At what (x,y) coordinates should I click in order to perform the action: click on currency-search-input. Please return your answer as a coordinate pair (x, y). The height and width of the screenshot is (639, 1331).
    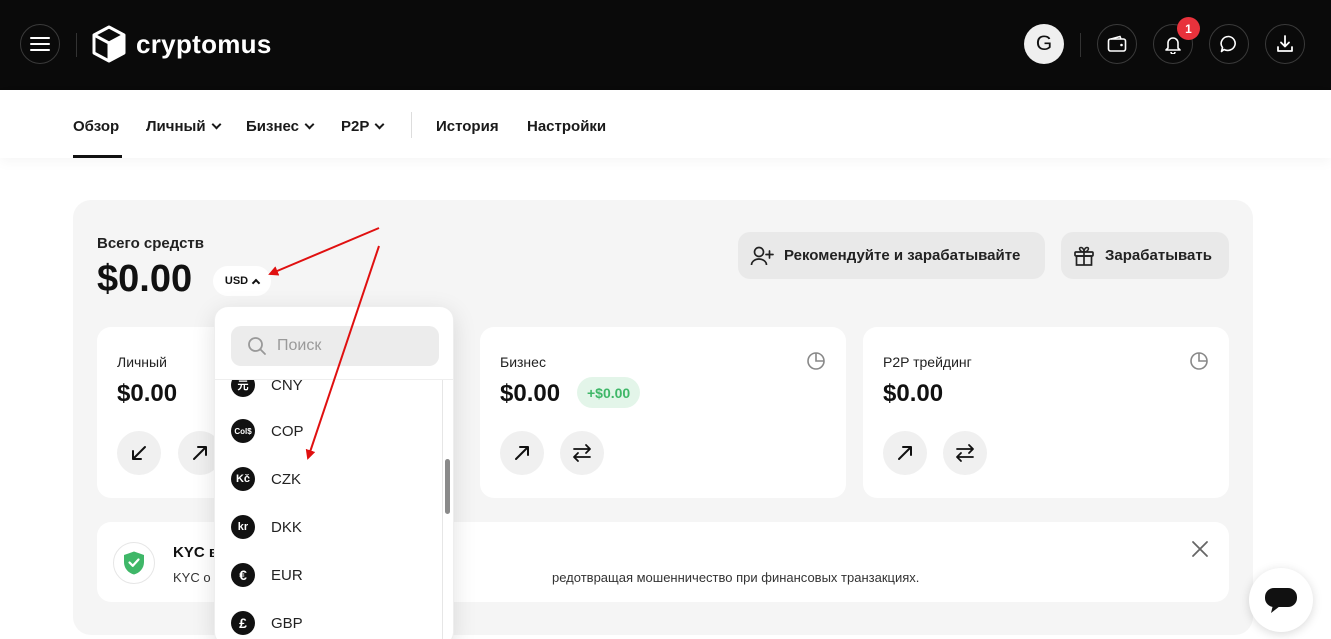
    Looking at the image, I should click on (347, 346).